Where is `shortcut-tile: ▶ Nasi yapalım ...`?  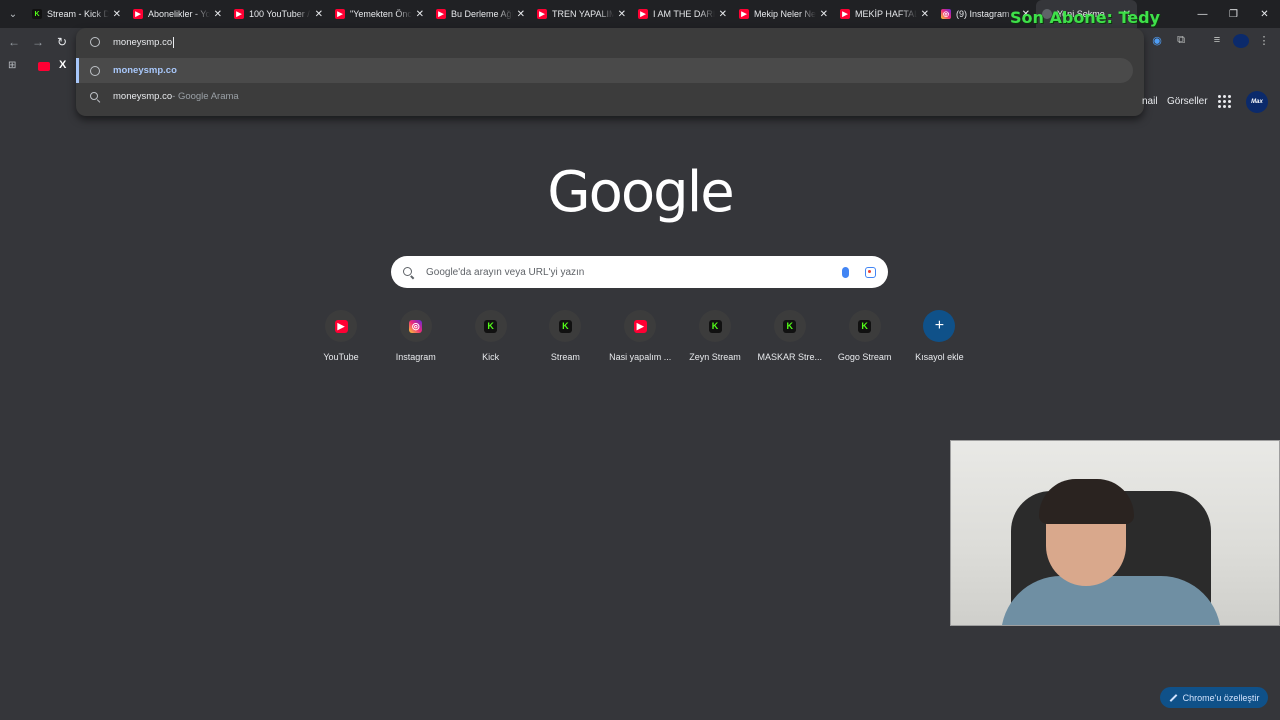
shortcut-tile: ▶ Nasi yapalım ... is located at coordinates (640, 336).